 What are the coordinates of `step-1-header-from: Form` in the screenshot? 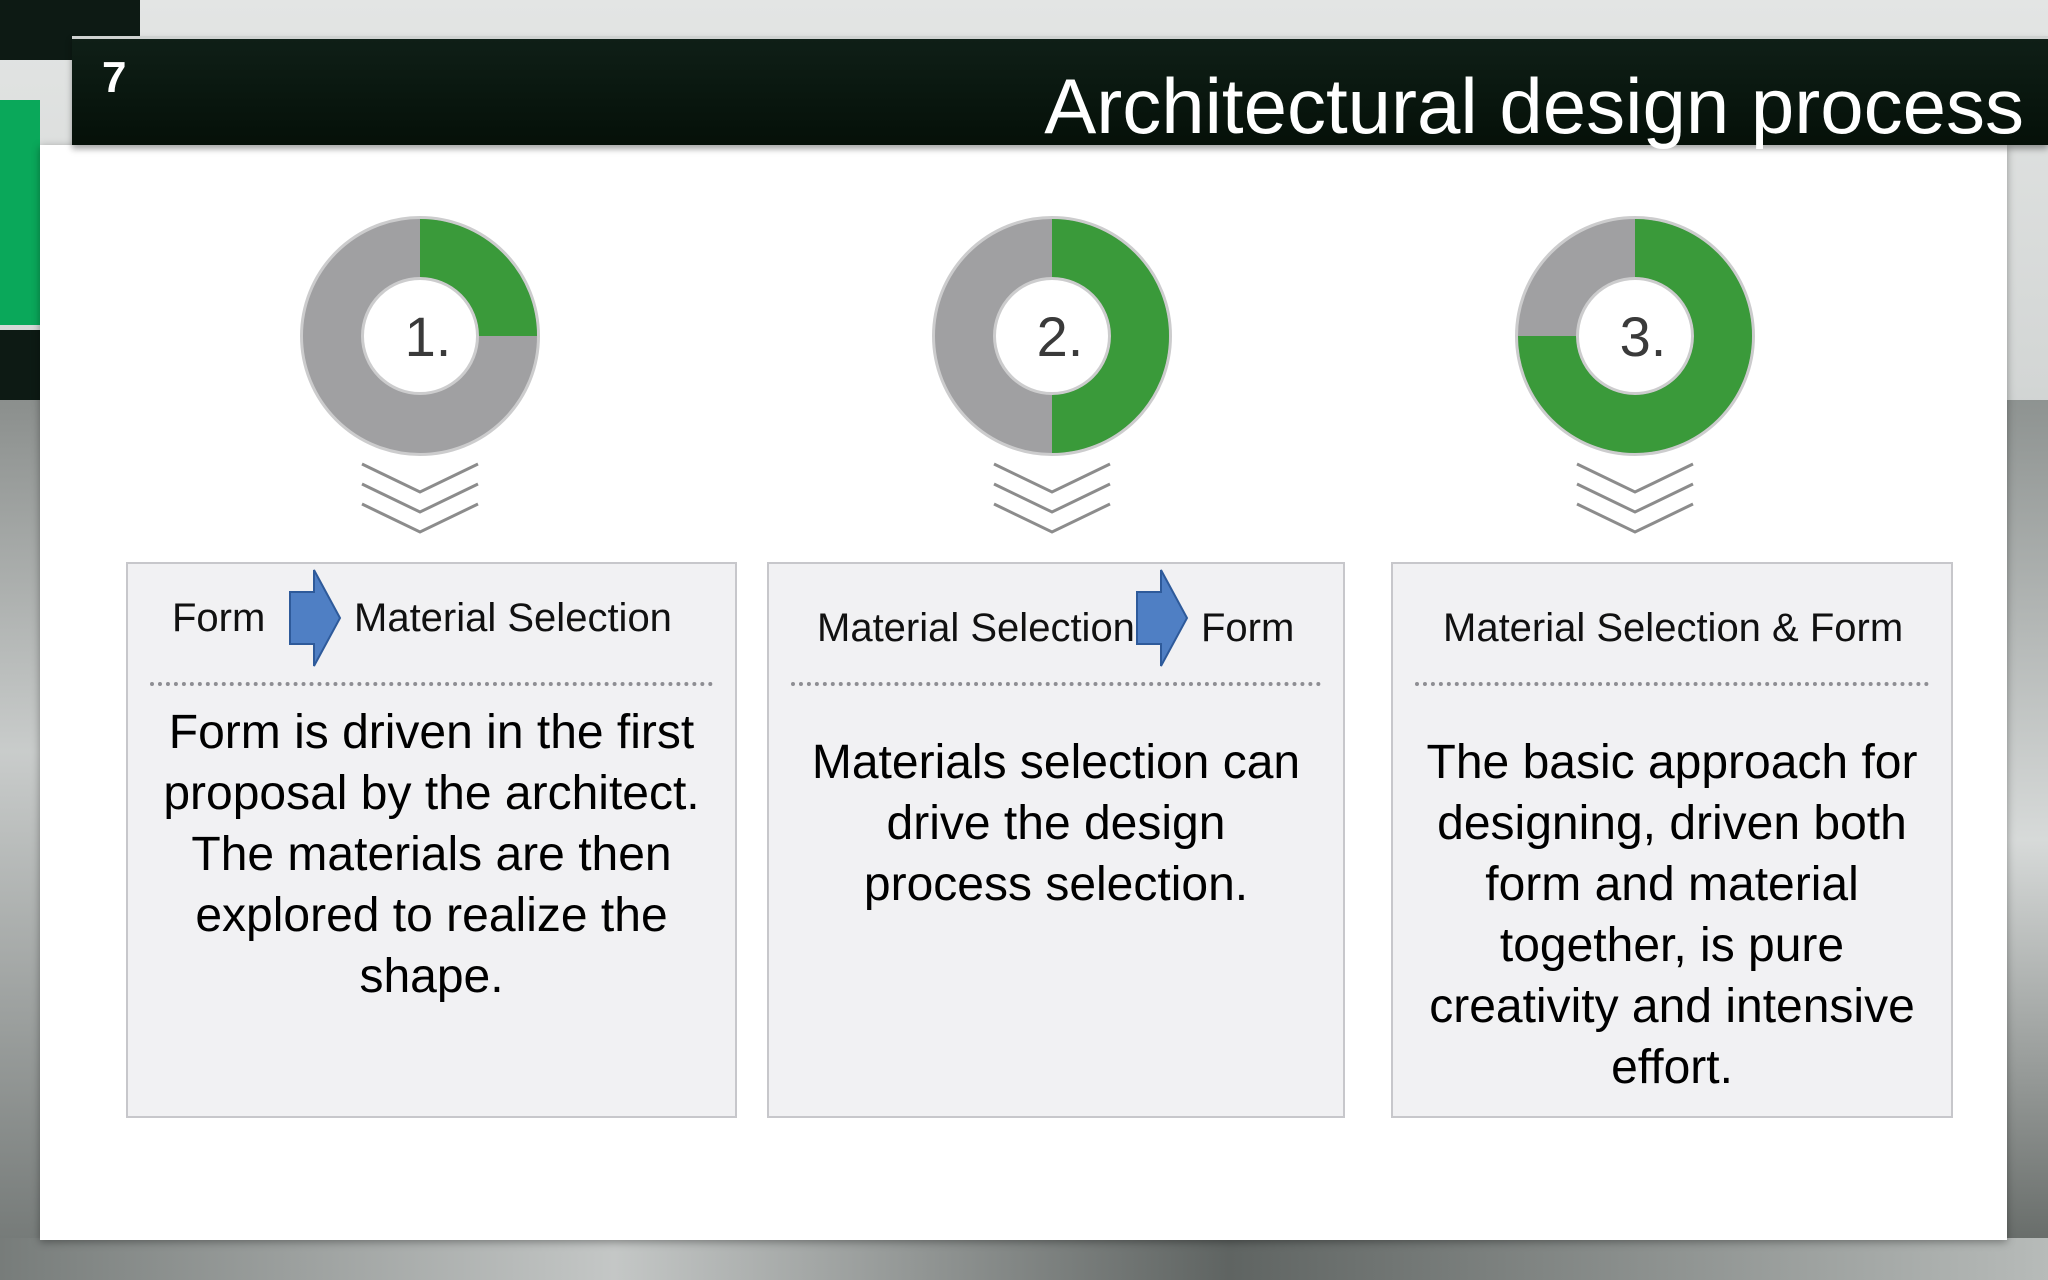 It's located at (219, 618).